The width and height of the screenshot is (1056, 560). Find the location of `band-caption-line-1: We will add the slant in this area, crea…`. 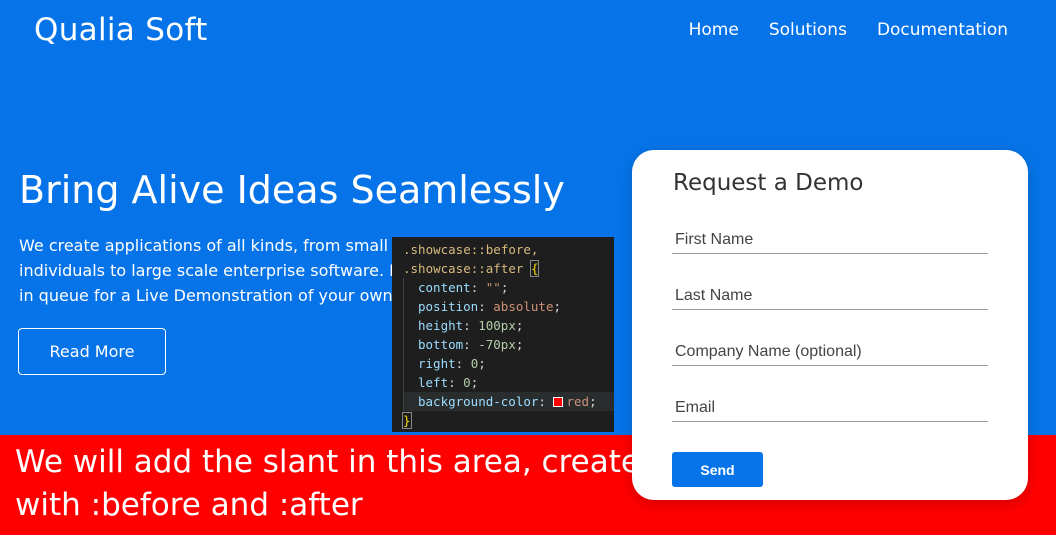

band-caption-line-1: We will add the slant in this area, crea… is located at coordinates (337, 462).